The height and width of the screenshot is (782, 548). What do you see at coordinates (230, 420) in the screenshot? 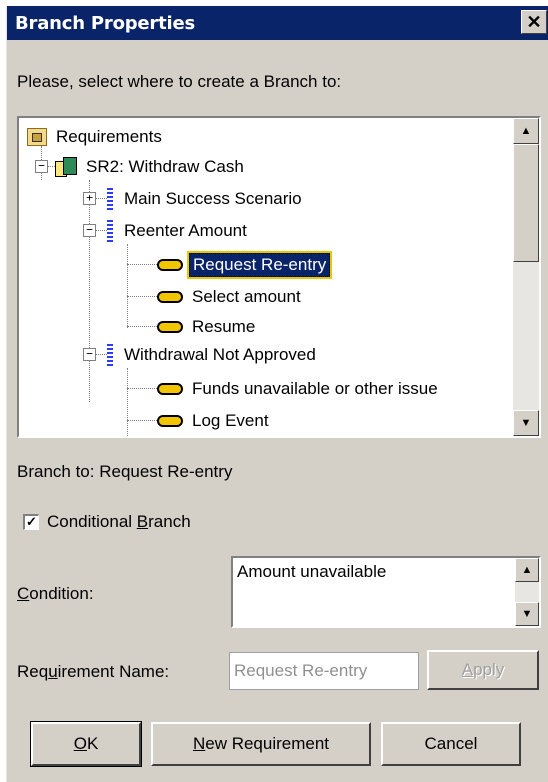
I see `tree-node-label: Log Event` at bounding box center [230, 420].